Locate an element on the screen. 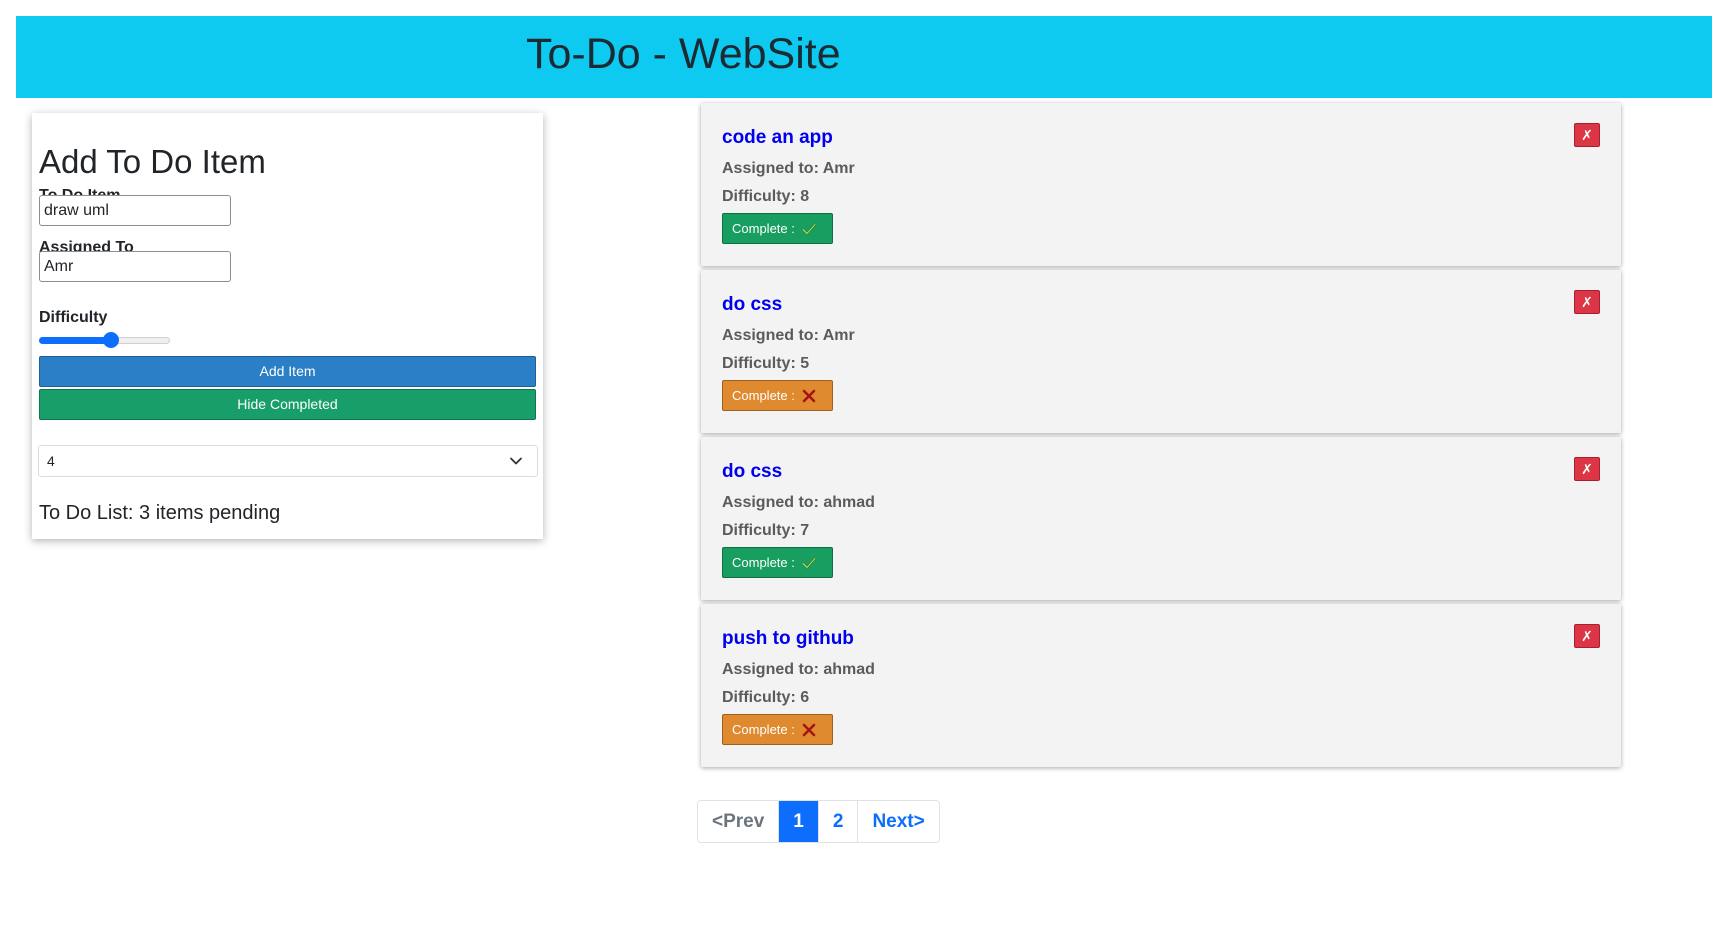  add-item-button: Add Item is located at coordinates (287, 371).